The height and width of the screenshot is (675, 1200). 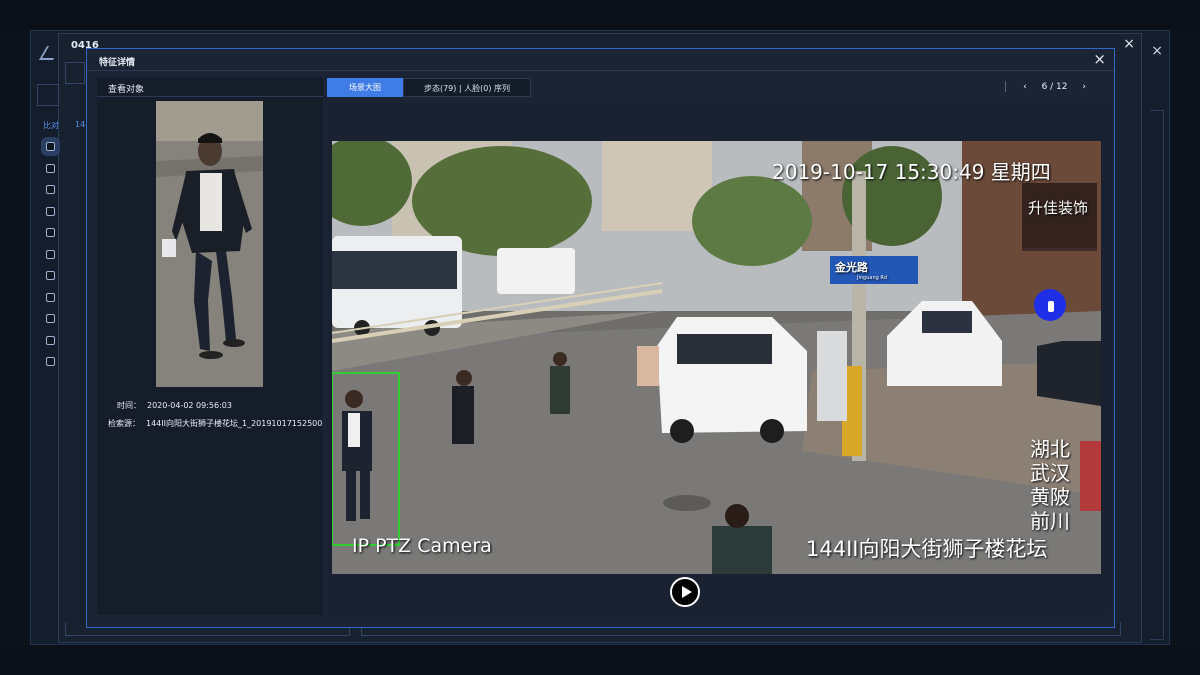 I want to click on street-sign-text: 金光路, so click(x=851, y=267).